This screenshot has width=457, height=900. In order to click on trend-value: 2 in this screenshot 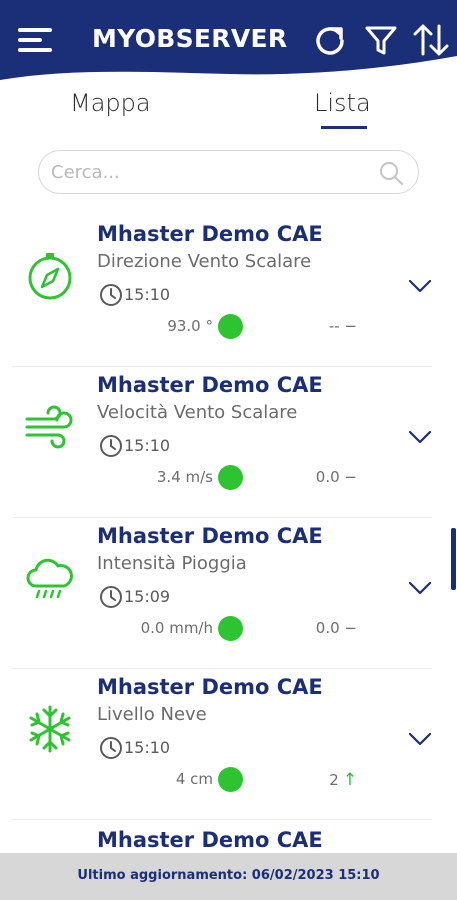, I will do `click(334, 780)`.